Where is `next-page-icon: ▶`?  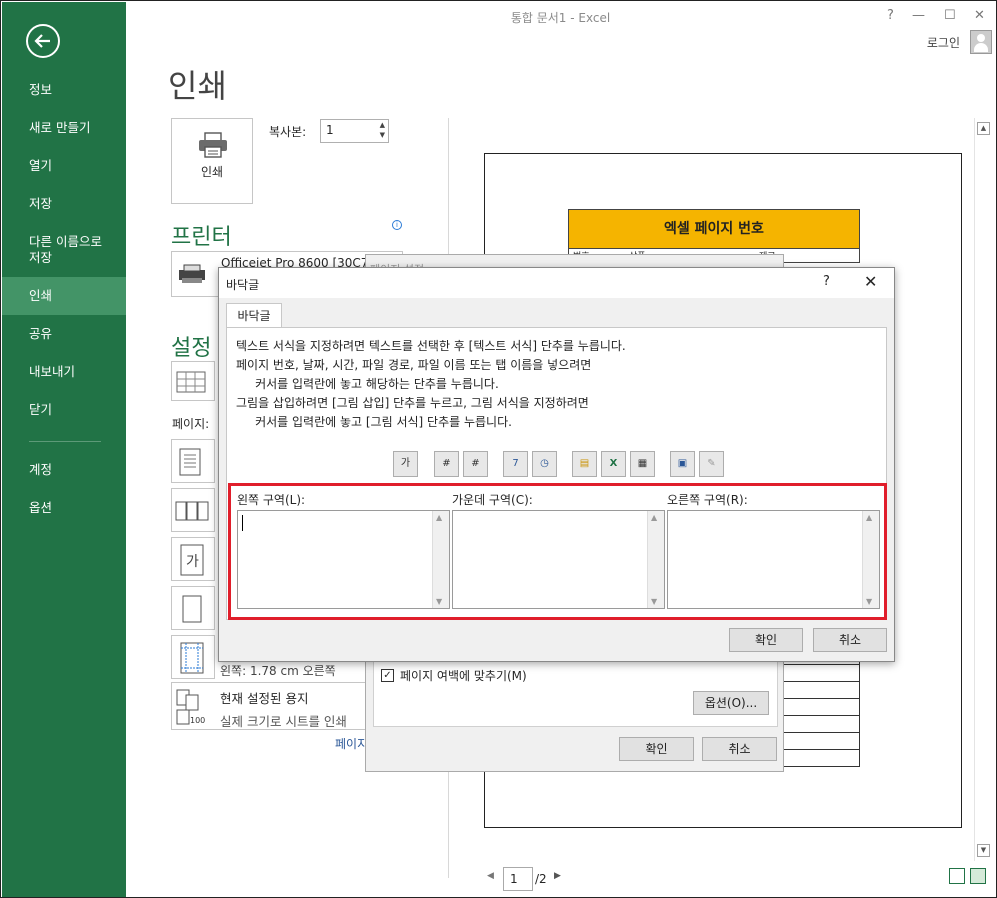
next-page-icon: ▶ is located at coordinates (557, 876).